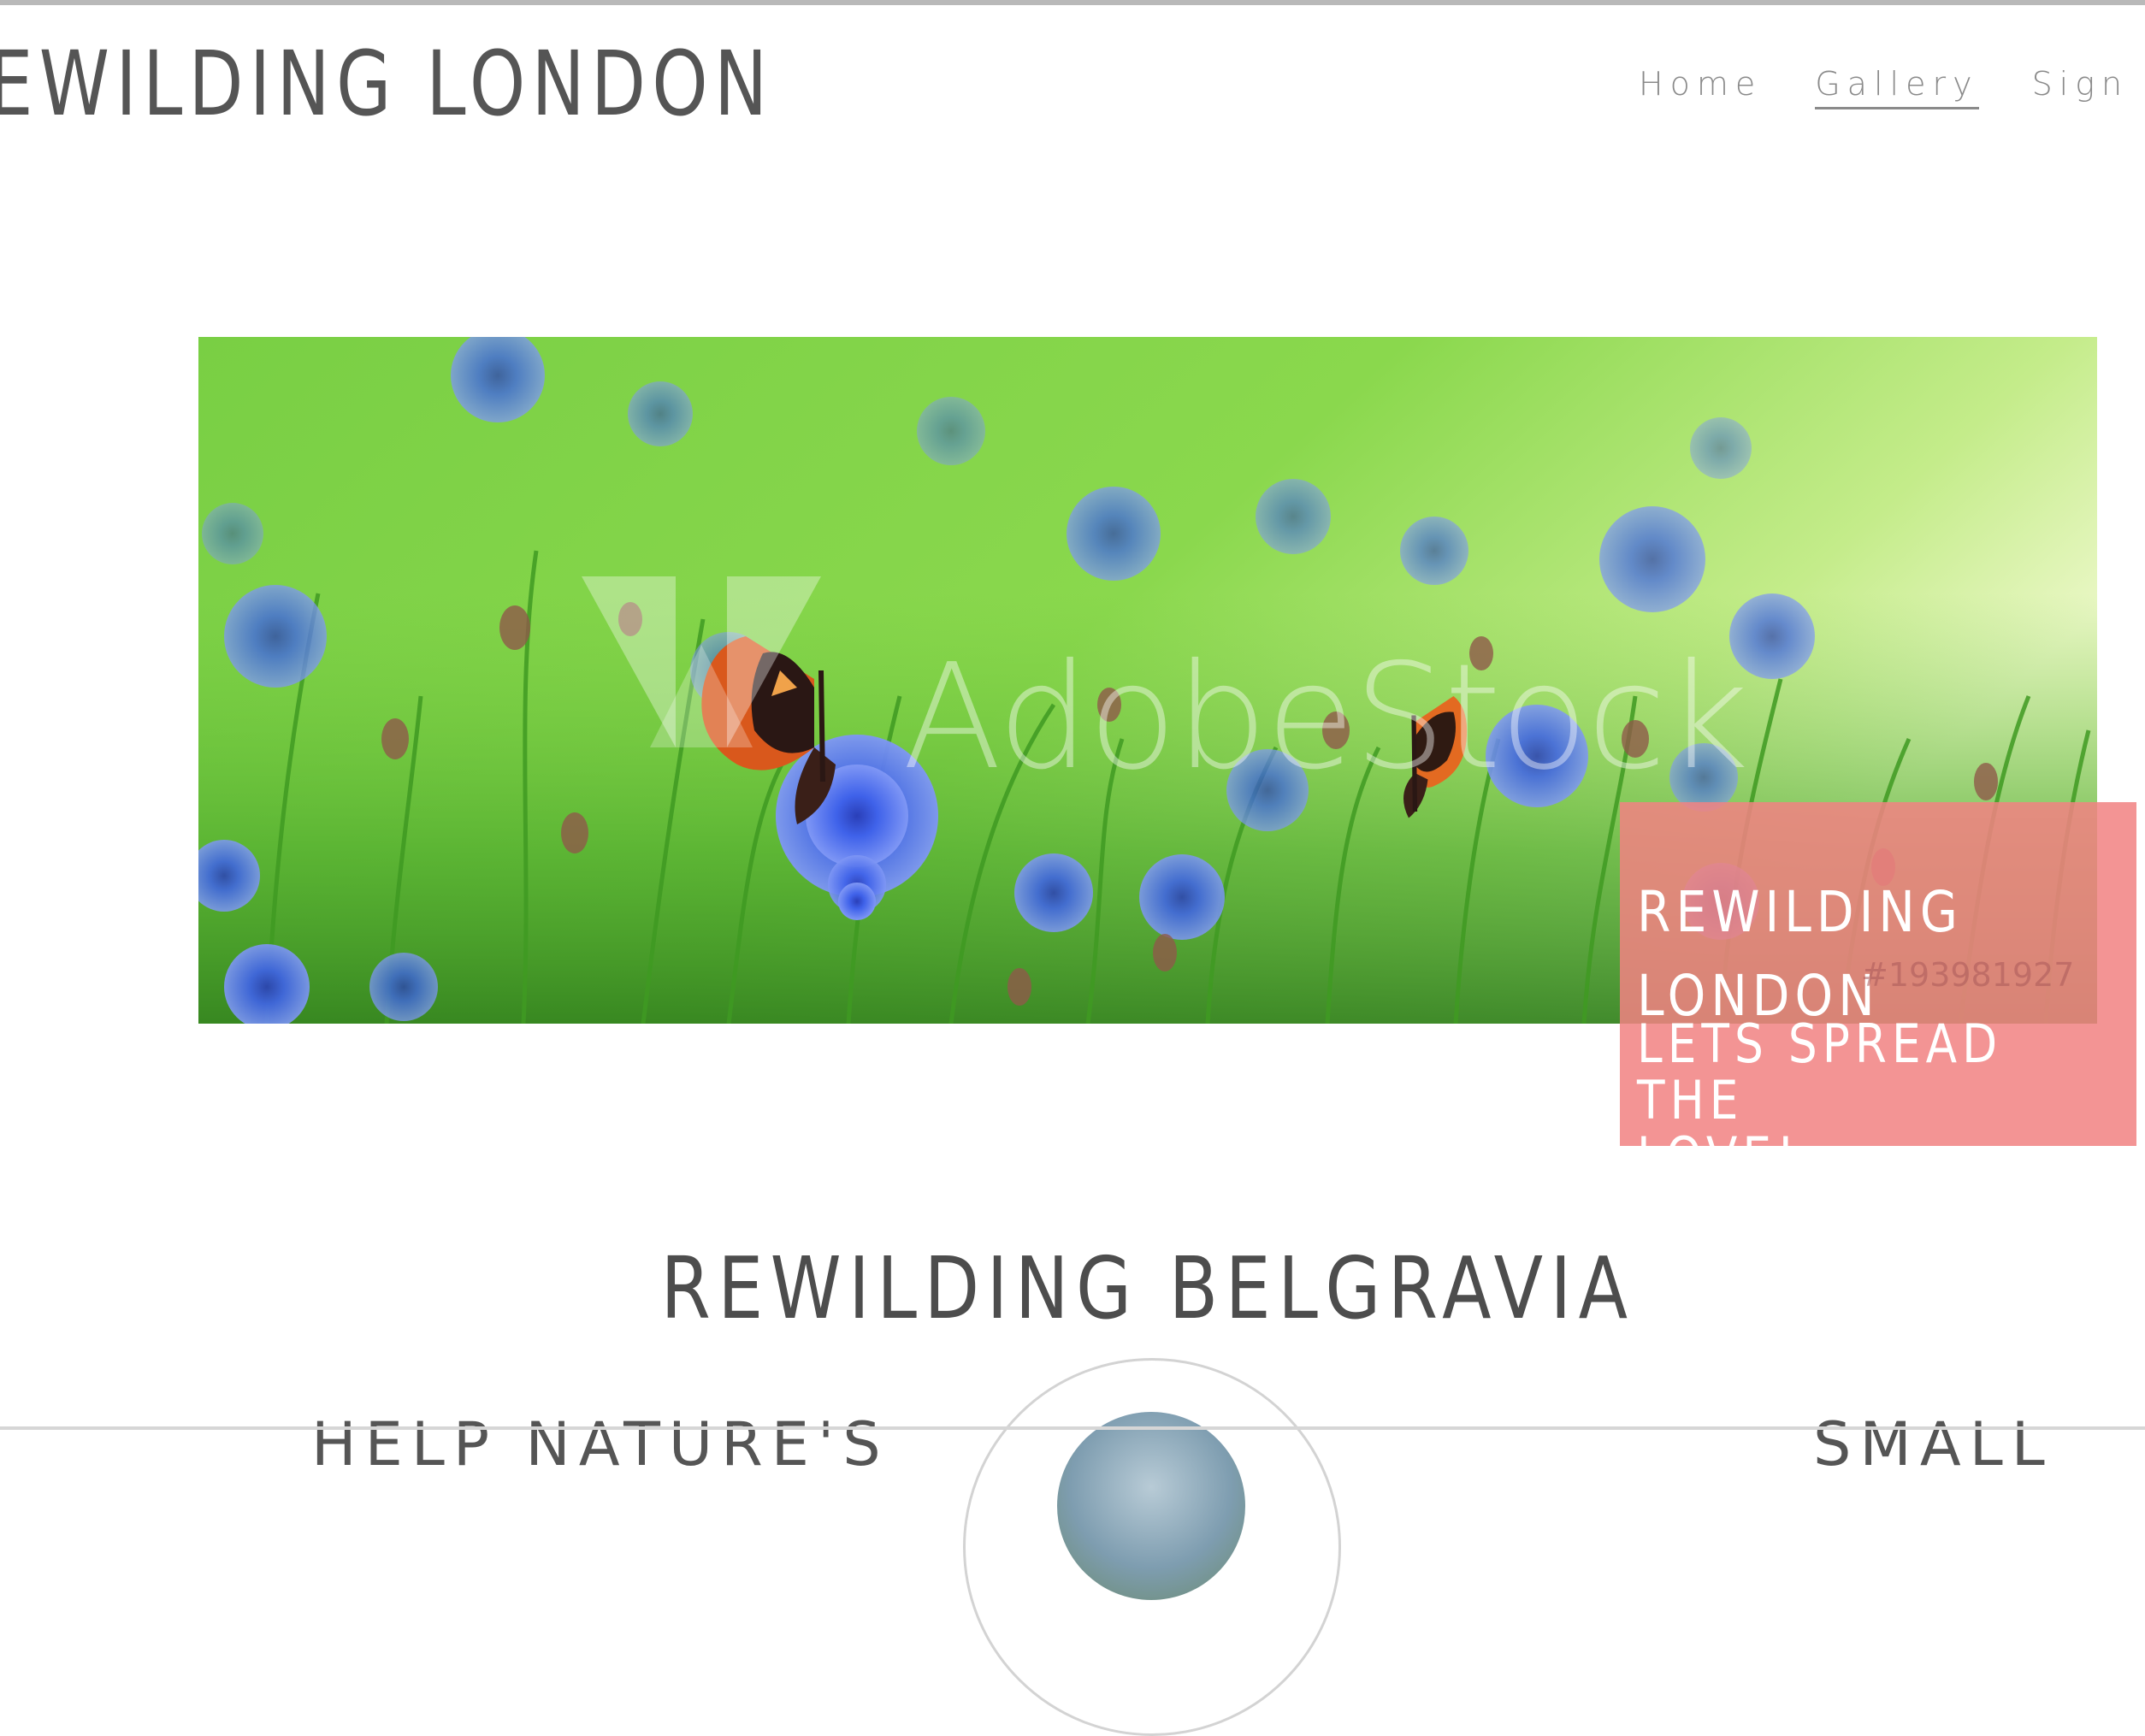 This screenshot has height=1736, width=2145. I want to click on stock-image-id: #193981927, so click(1968, 975).